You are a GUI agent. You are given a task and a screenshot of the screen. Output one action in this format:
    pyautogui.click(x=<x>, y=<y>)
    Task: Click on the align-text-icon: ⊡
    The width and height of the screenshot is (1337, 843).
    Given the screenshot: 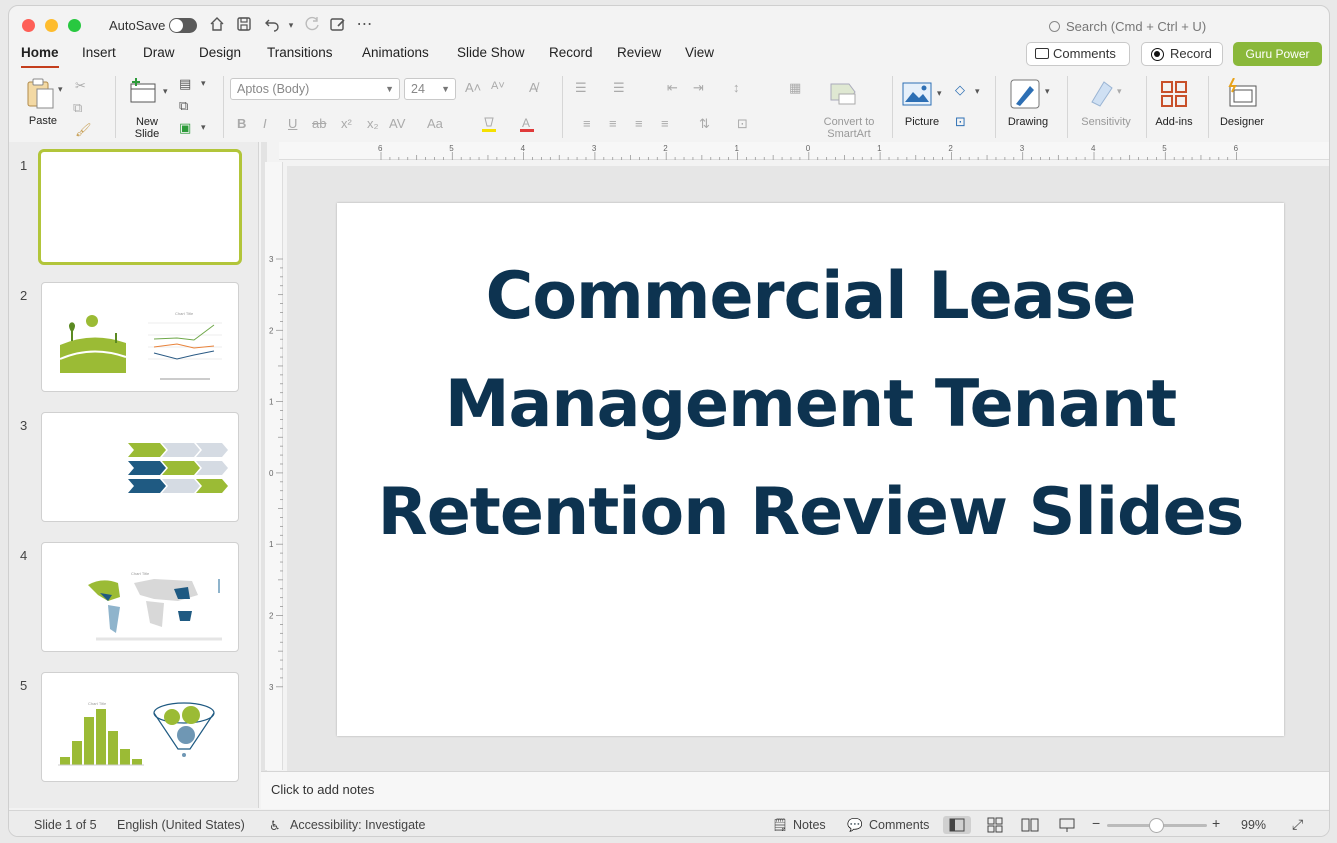 What is the action you would take?
    pyautogui.click(x=742, y=124)
    